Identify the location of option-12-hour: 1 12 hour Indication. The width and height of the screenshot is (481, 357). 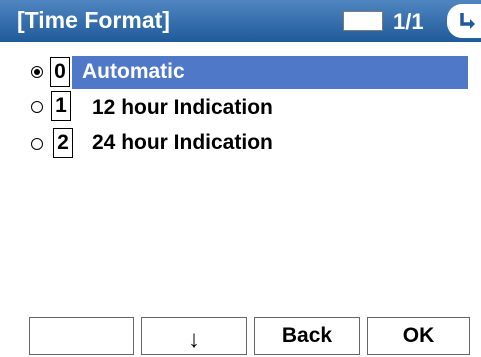
(240, 107).